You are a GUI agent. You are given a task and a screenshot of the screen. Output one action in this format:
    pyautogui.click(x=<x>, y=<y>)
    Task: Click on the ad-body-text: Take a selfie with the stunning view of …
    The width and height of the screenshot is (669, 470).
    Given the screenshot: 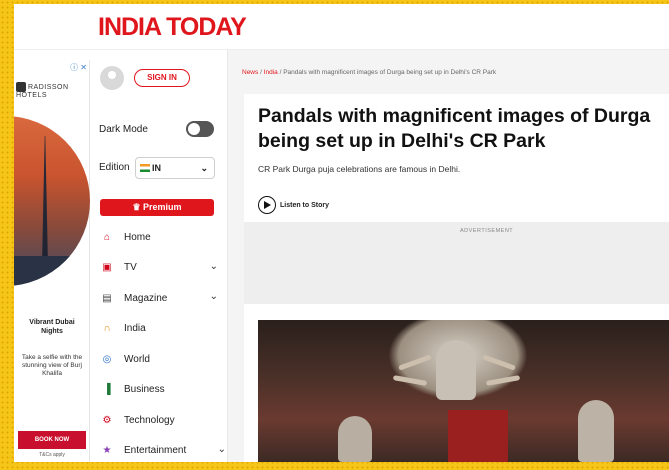 What is the action you would take?
    pyautogui.click(x=52, y=365)
    